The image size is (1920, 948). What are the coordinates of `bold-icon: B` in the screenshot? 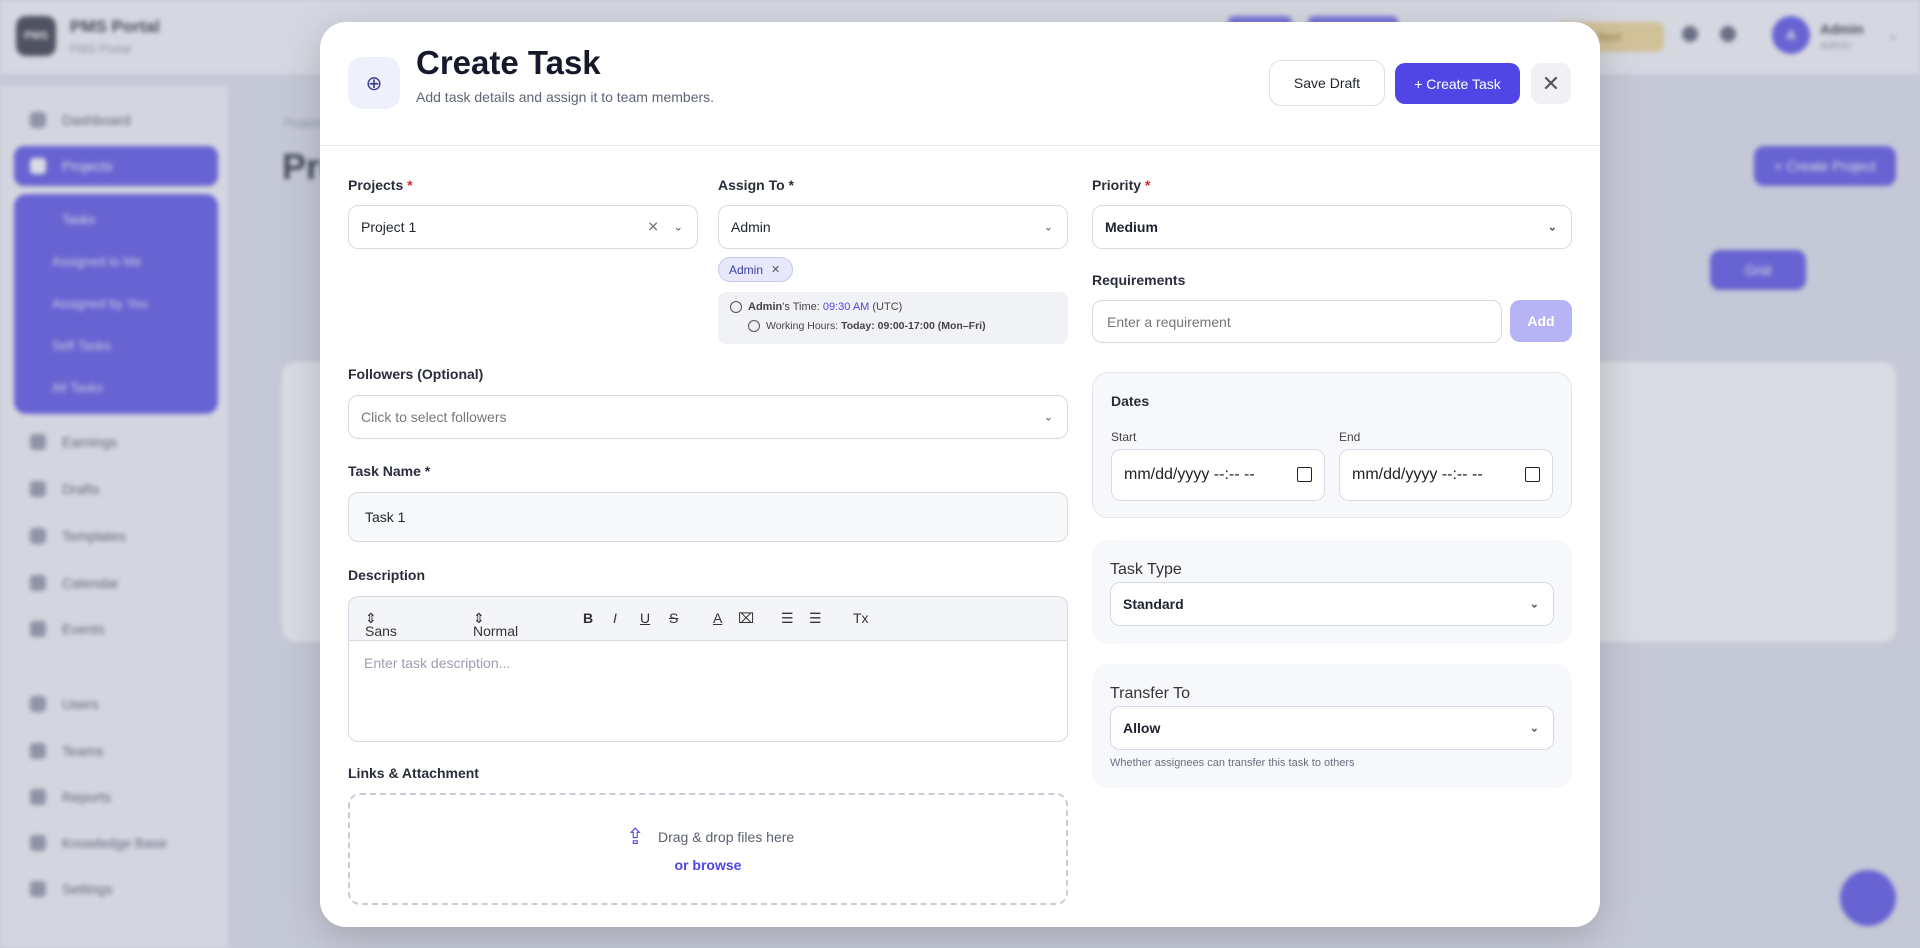 It's located at (588, 618).